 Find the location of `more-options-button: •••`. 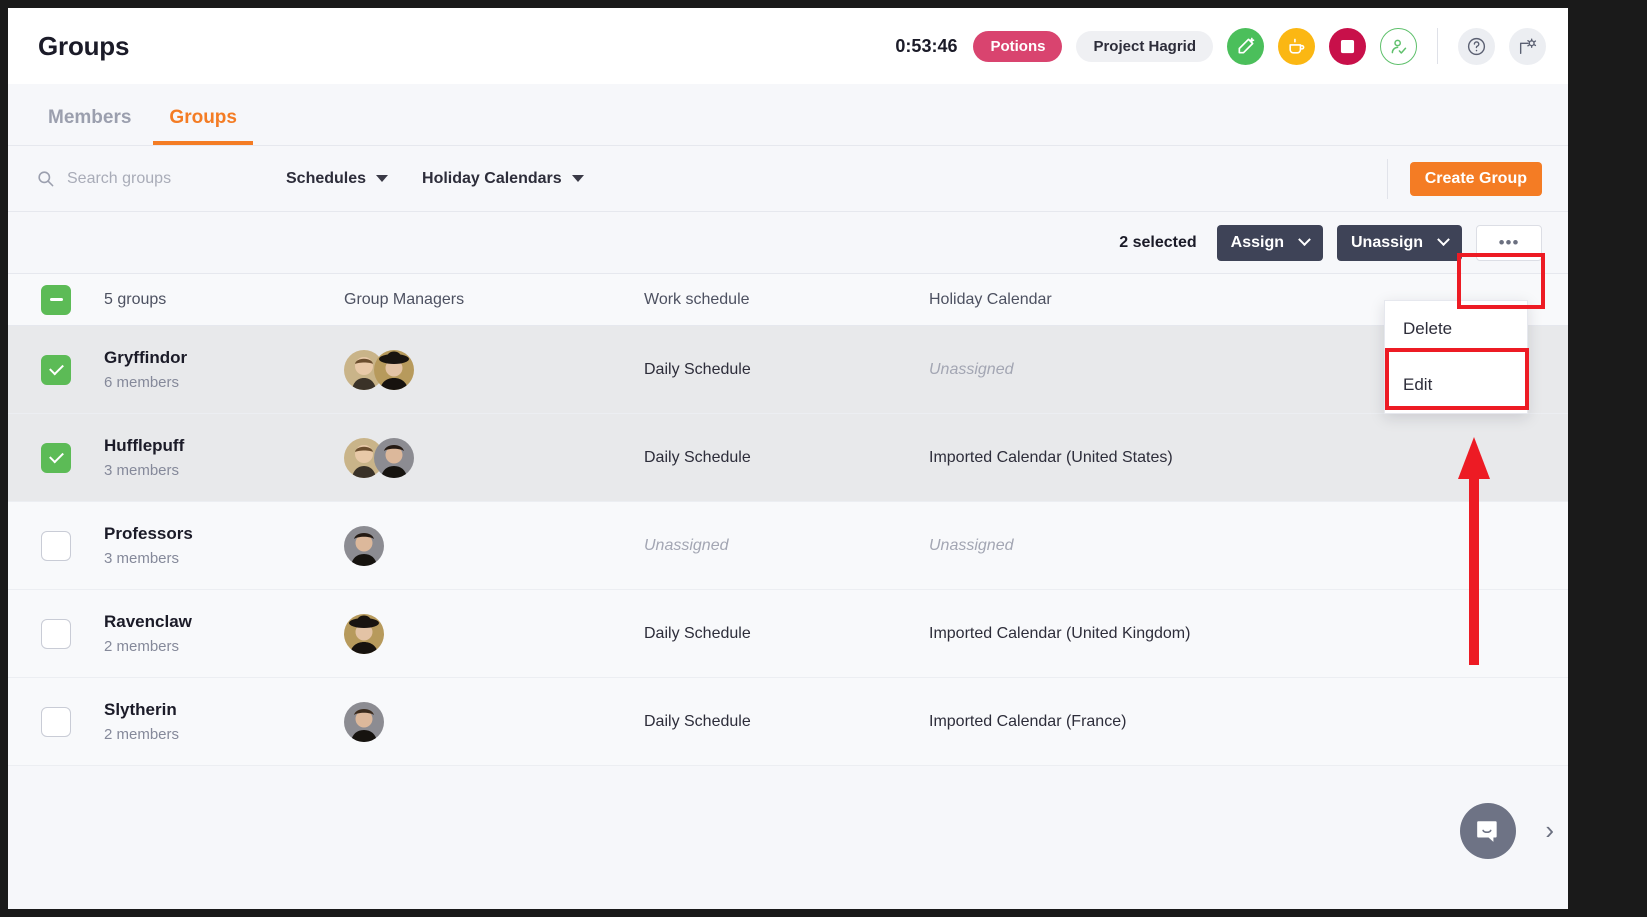

more-options-button: ••• is located at coordinates (1509, 242).